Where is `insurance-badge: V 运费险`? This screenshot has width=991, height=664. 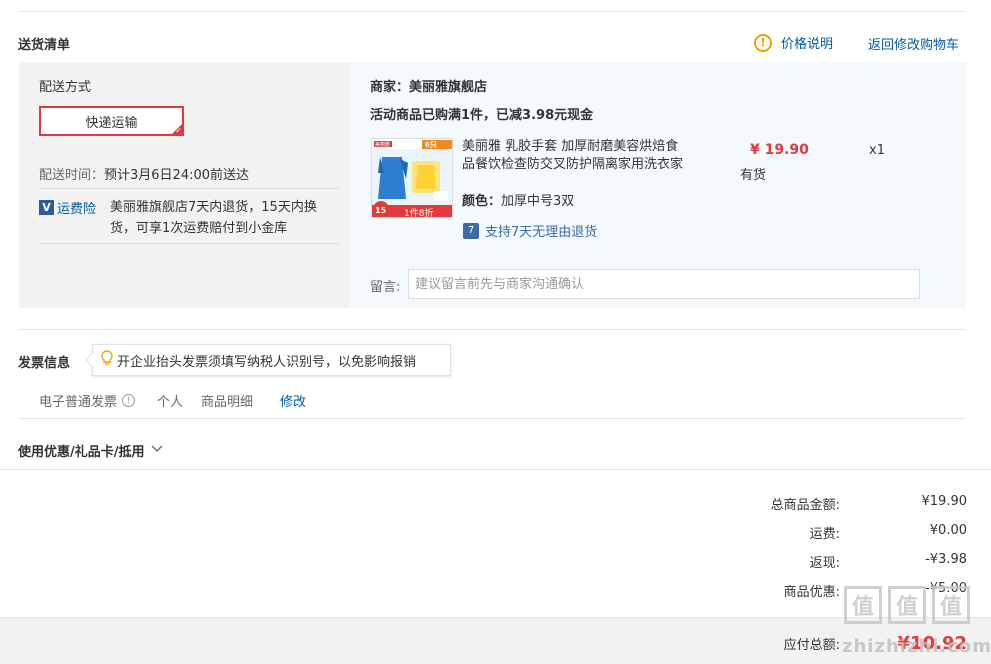 insurance-badge: V 运费险 is located at coordinates (67, 207).